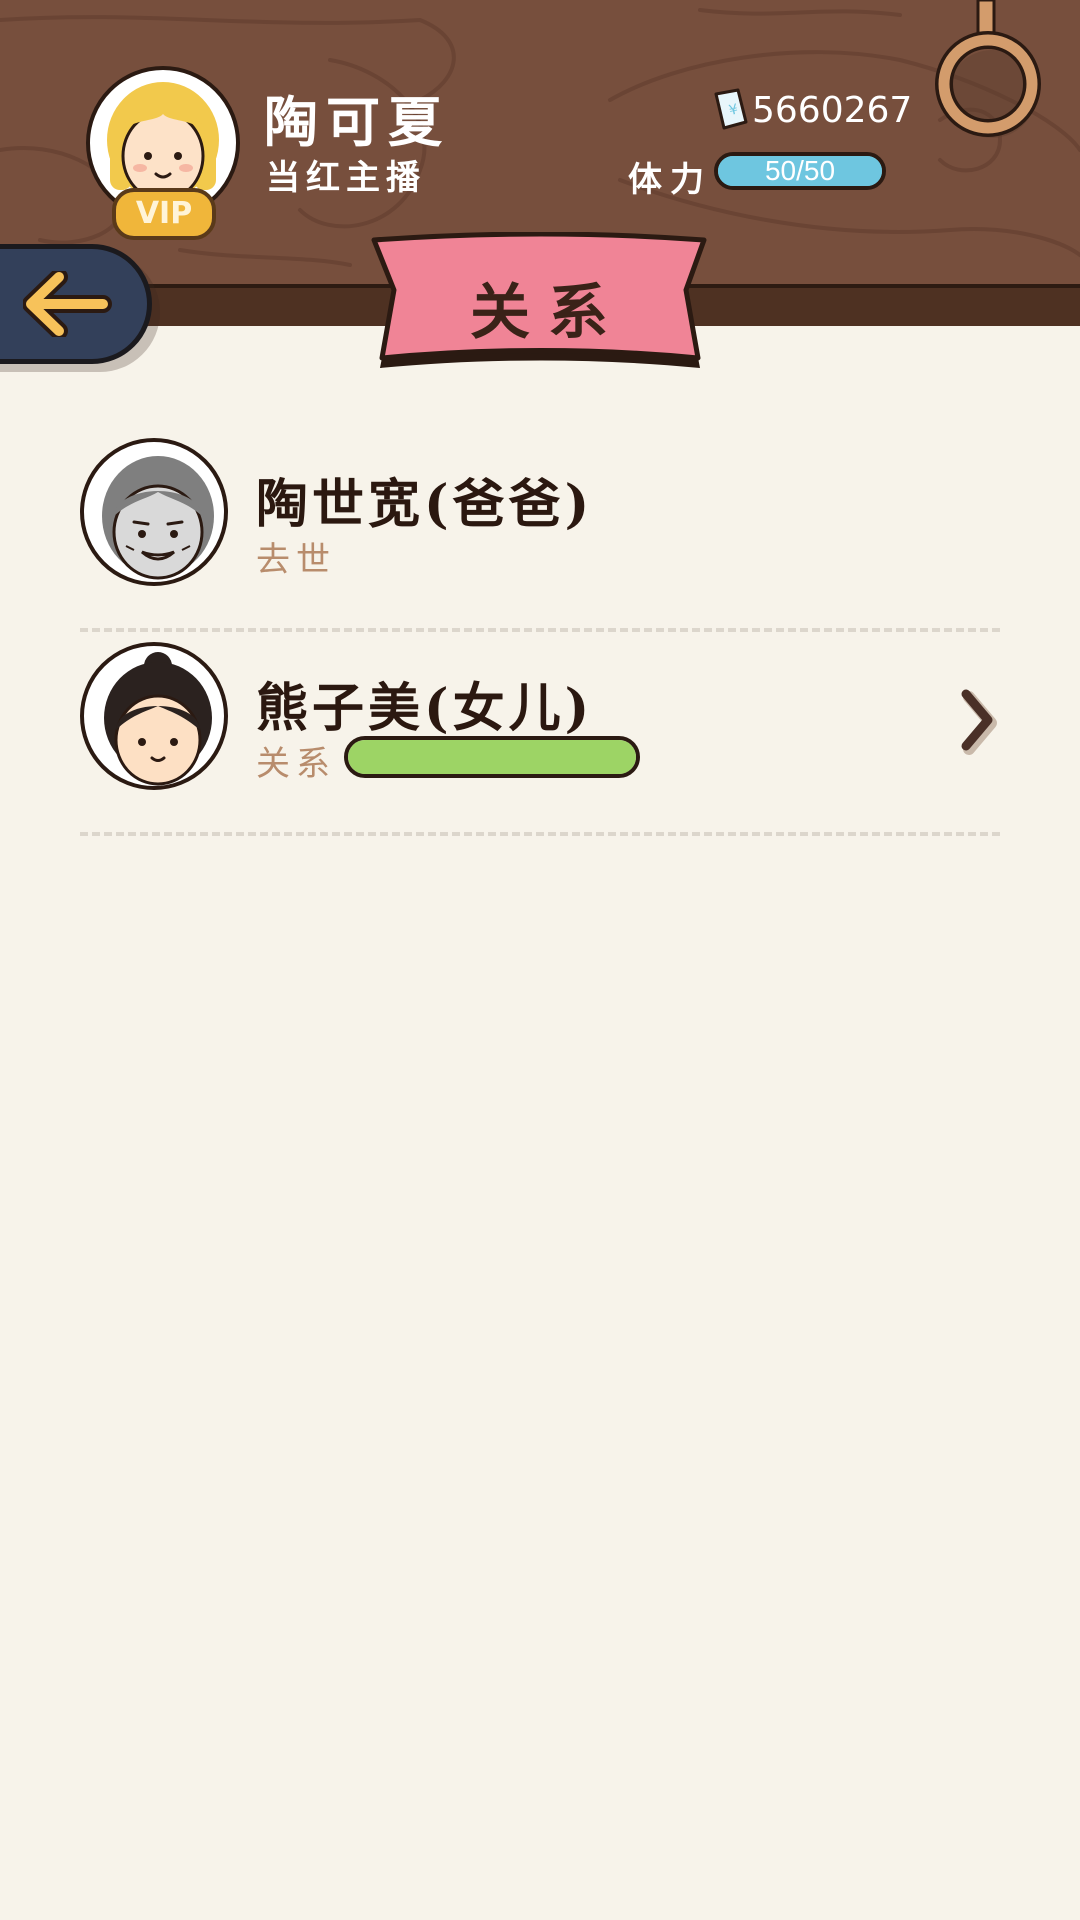  I want to click on stamina-value: 50/50, so click(800, 170).